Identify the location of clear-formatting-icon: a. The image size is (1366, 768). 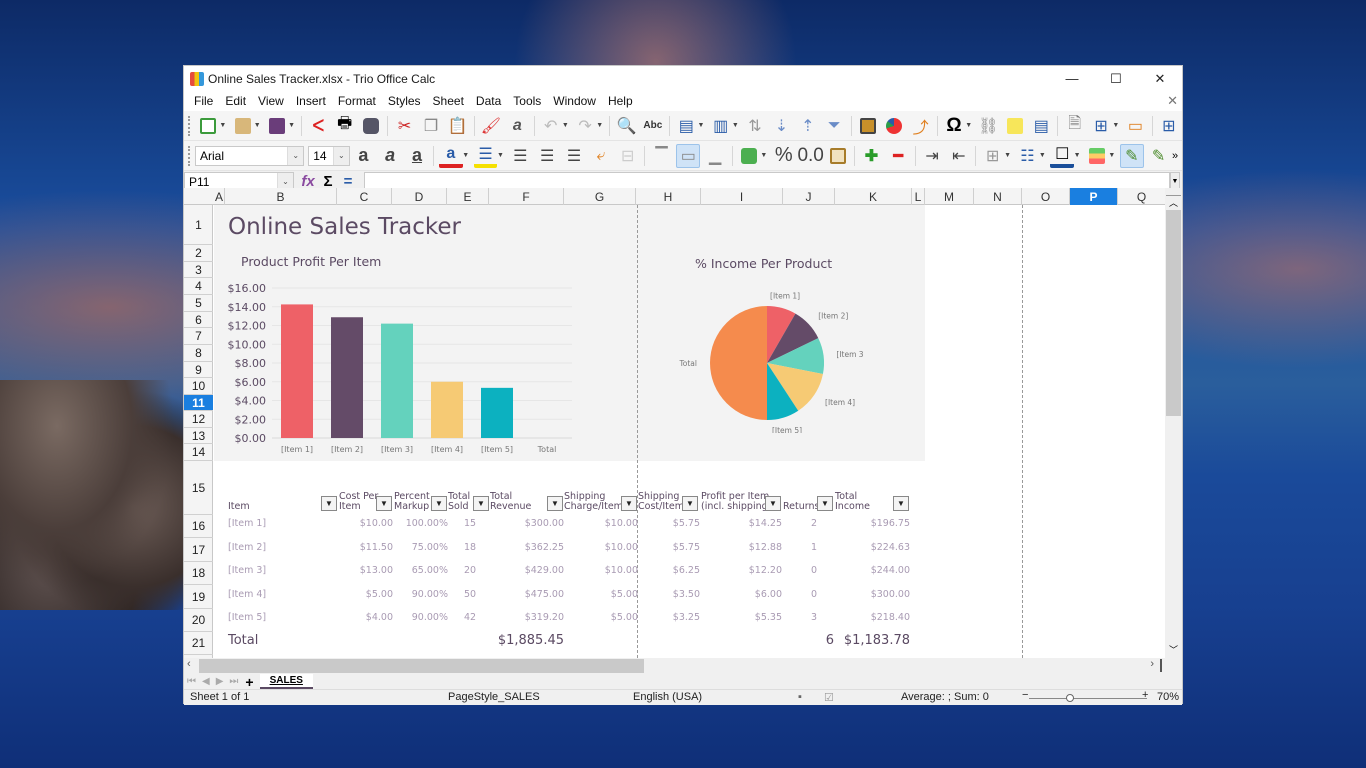
(517, 126).